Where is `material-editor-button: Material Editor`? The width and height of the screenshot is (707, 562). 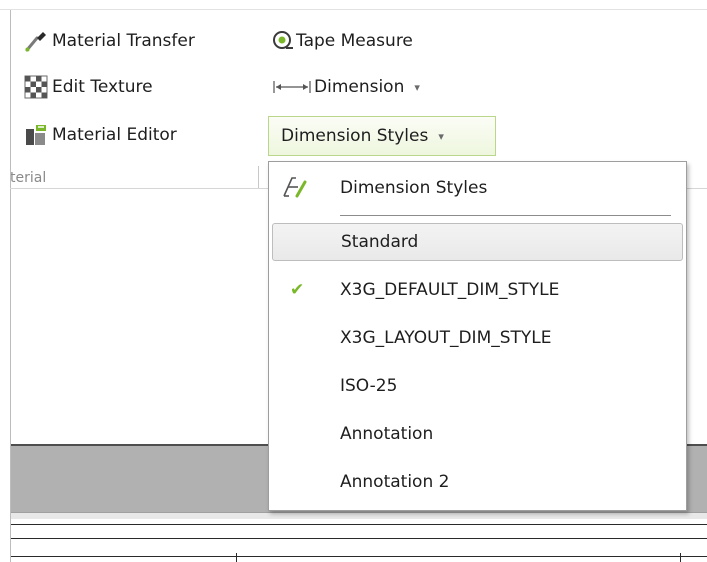
material-editor-button: Material Editor is located at coordinates (100, 135).